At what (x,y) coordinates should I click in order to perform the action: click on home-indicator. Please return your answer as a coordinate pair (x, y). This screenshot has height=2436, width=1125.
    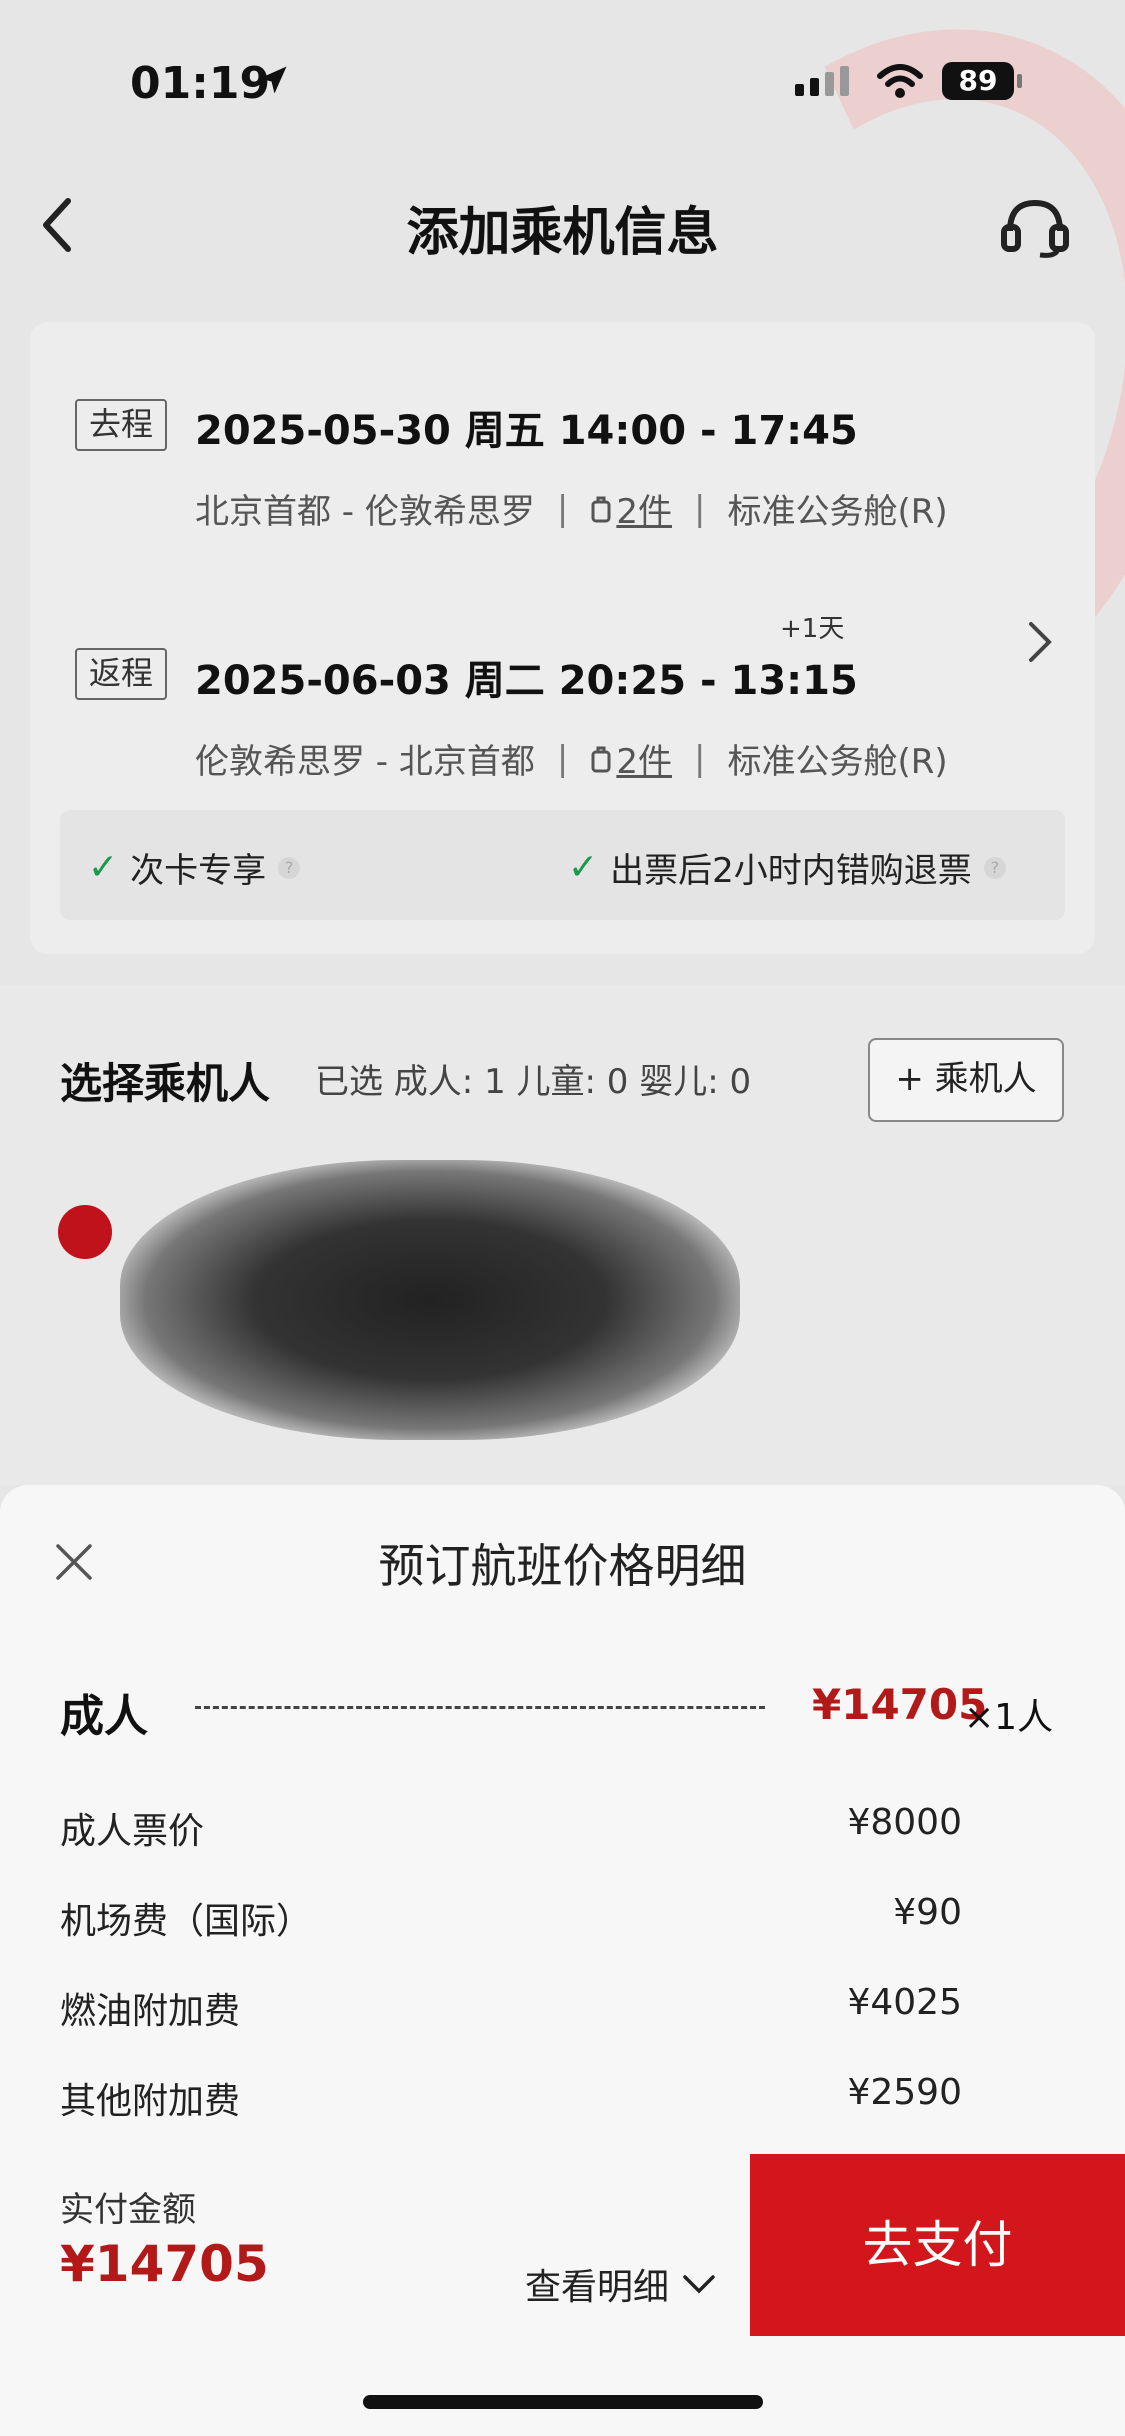
    Looking at the image, I should click on (563, 2402).